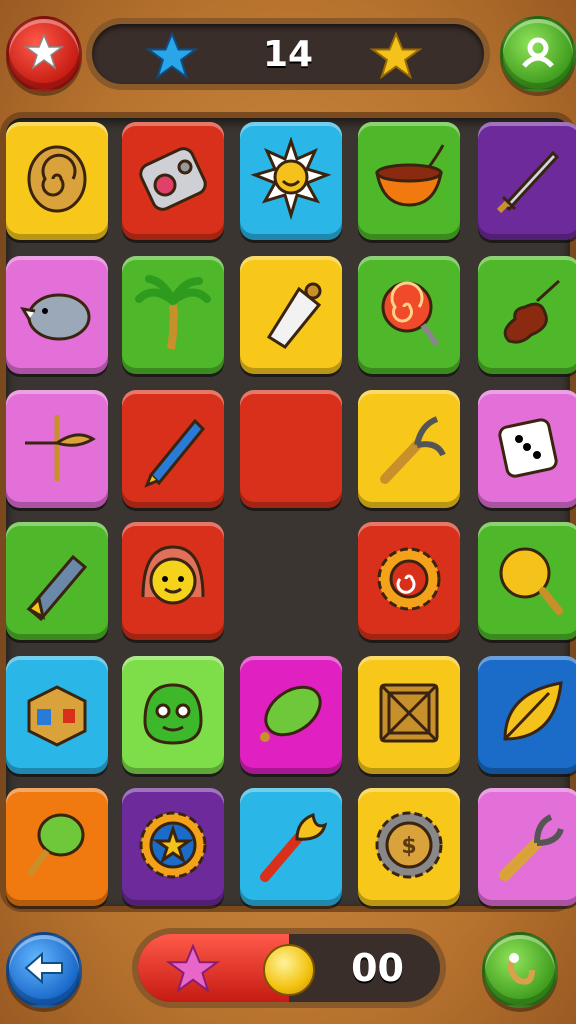 The height and width of the screenshot is (1024, 576). What do you see at coordinates (396, 58) in the screenshot?
I see `gold-star-icon` at bounding box center [396, 58].